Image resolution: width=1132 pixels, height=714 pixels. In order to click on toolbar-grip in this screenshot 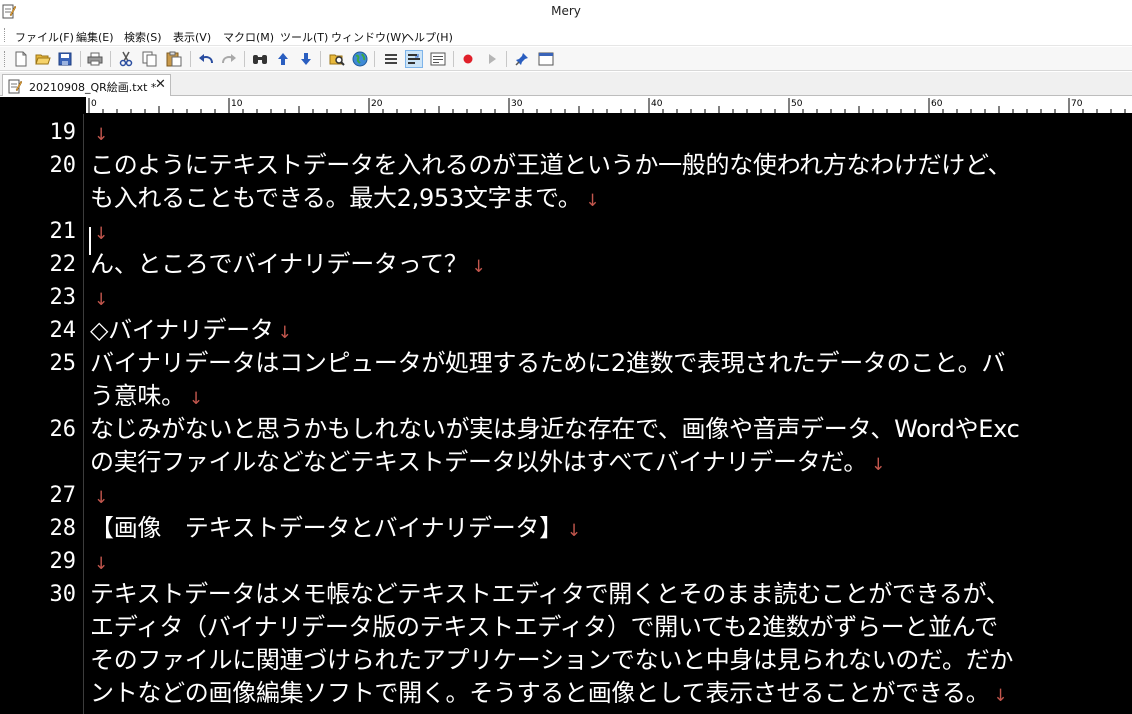, I will do `click(5, 59)`.